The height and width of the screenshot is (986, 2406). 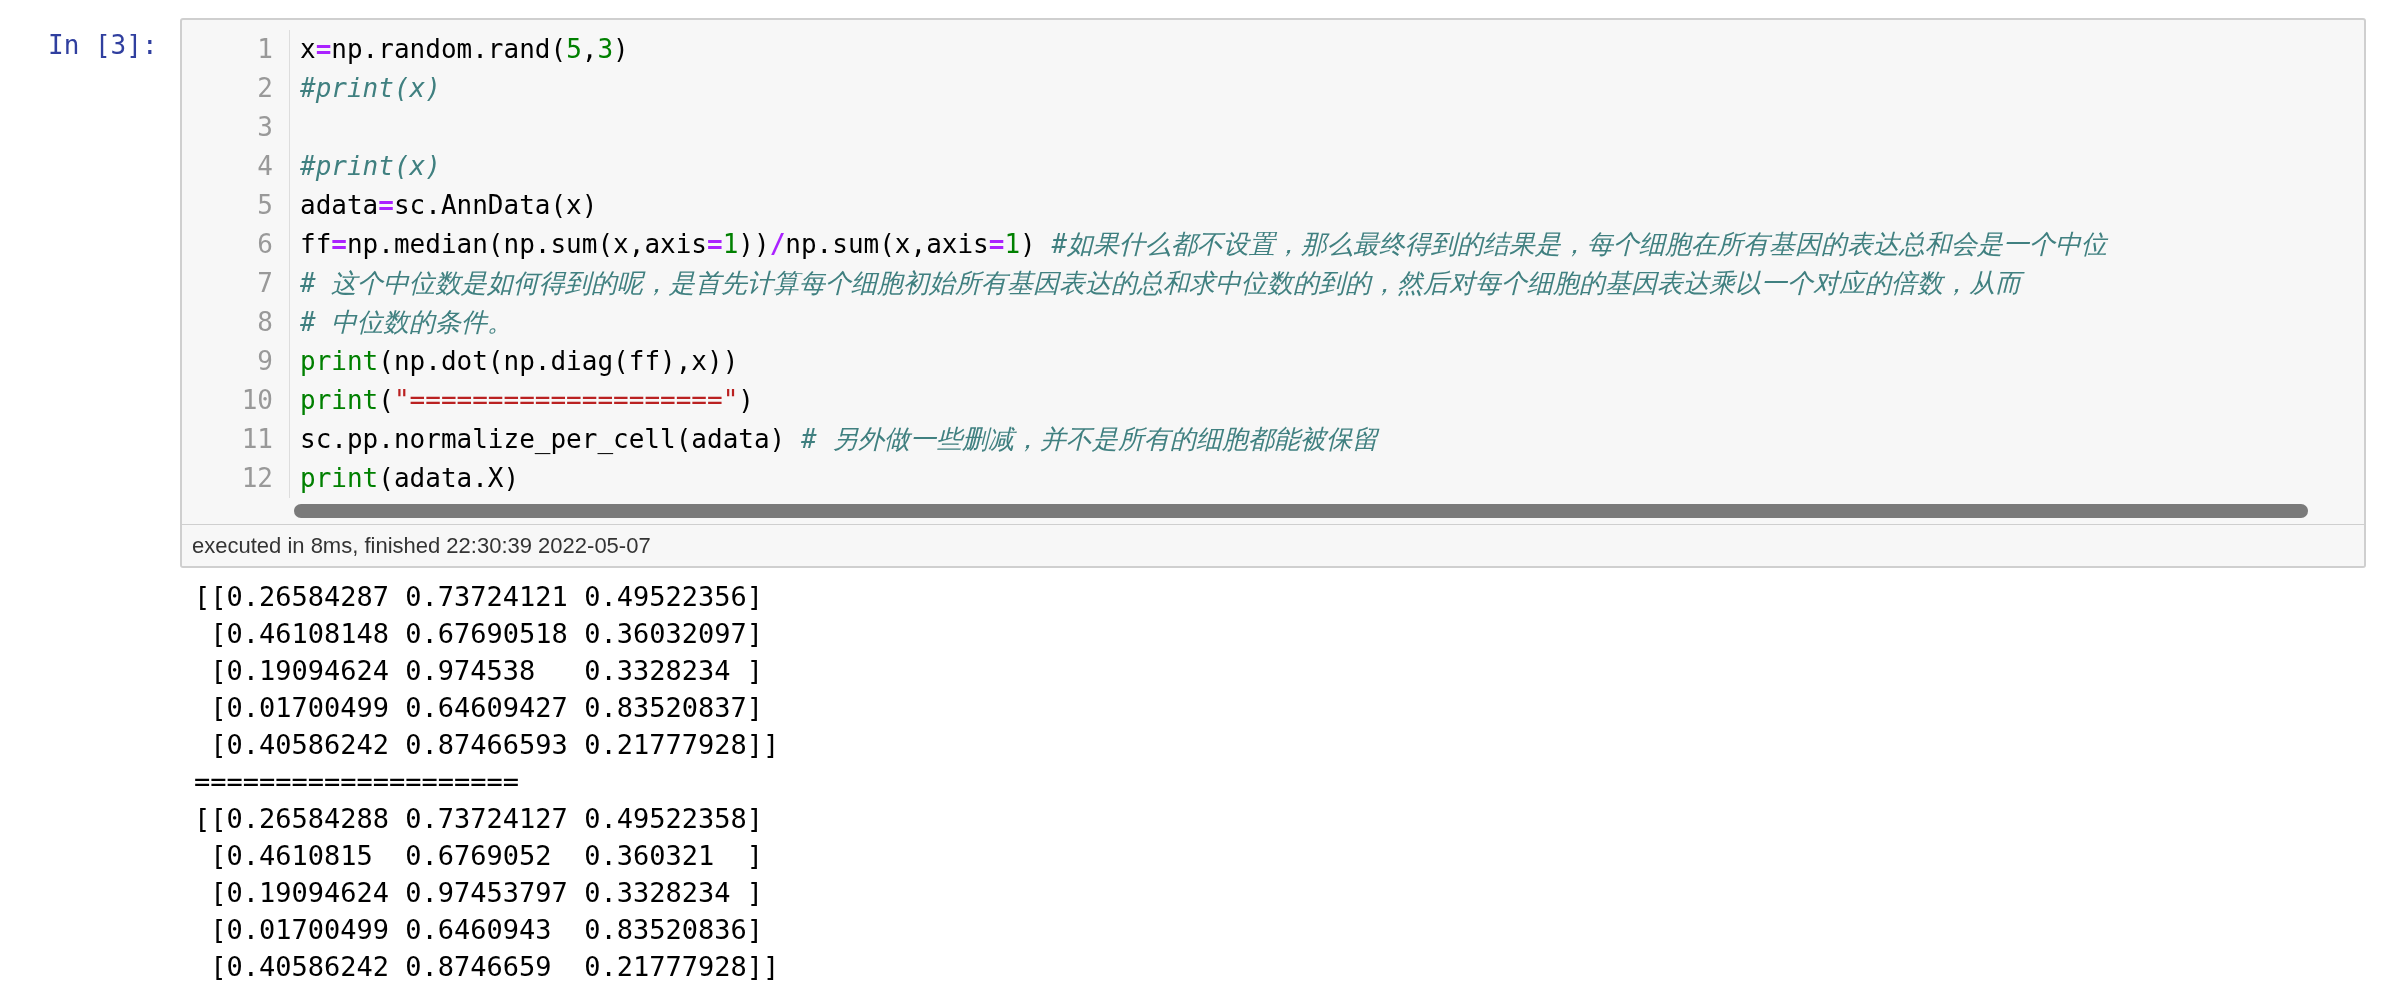 What do you see at coordinates (357, 782) in the screenshot?
I see `output-line: ====================` at bounding box center [357, 782].